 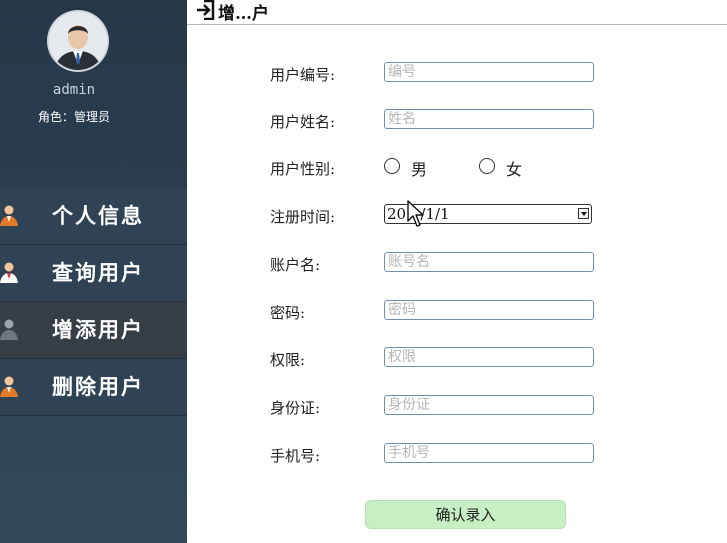 I want to click on sidebar-item-delete-user: 删除用户, so click(x=93, y=387).